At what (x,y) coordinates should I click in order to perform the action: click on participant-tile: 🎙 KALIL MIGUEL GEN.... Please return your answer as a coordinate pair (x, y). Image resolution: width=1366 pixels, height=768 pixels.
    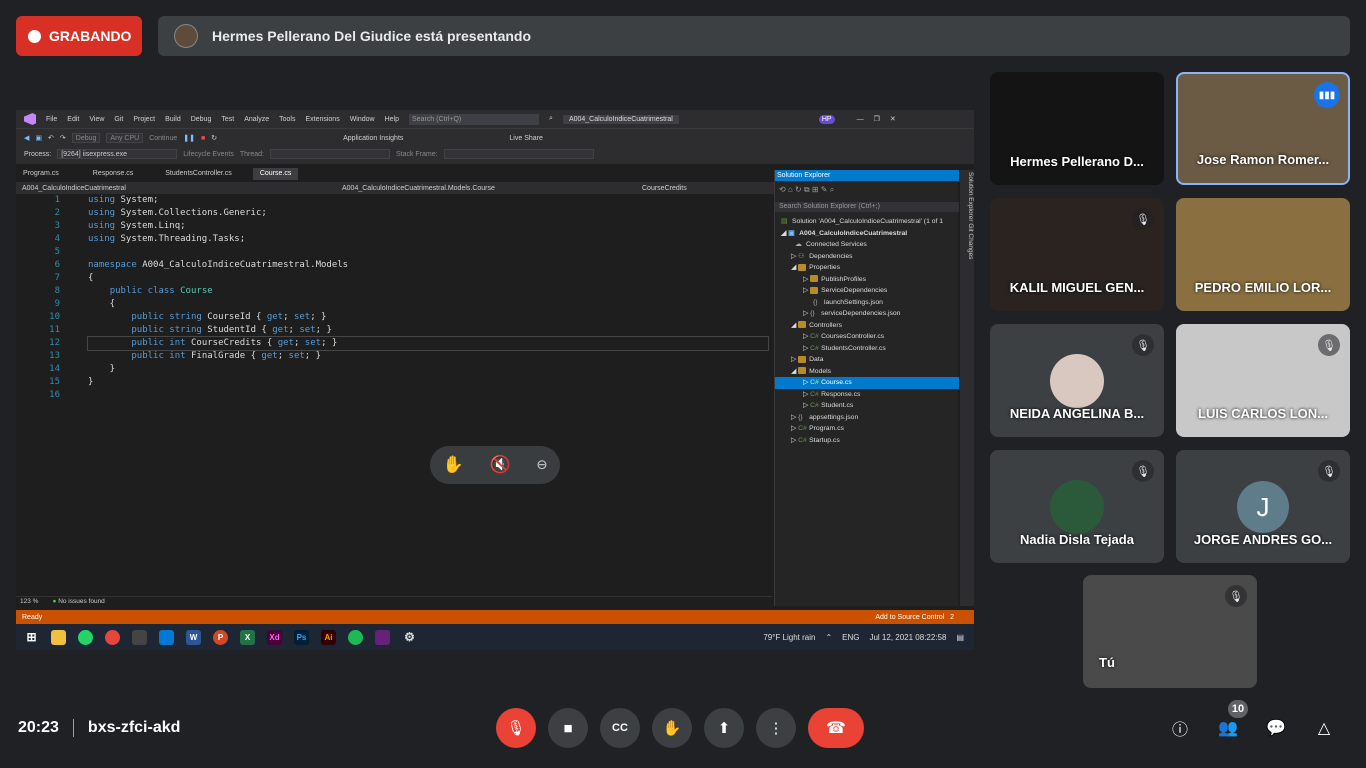
    Looking at the image, I should click on (1077, 254).